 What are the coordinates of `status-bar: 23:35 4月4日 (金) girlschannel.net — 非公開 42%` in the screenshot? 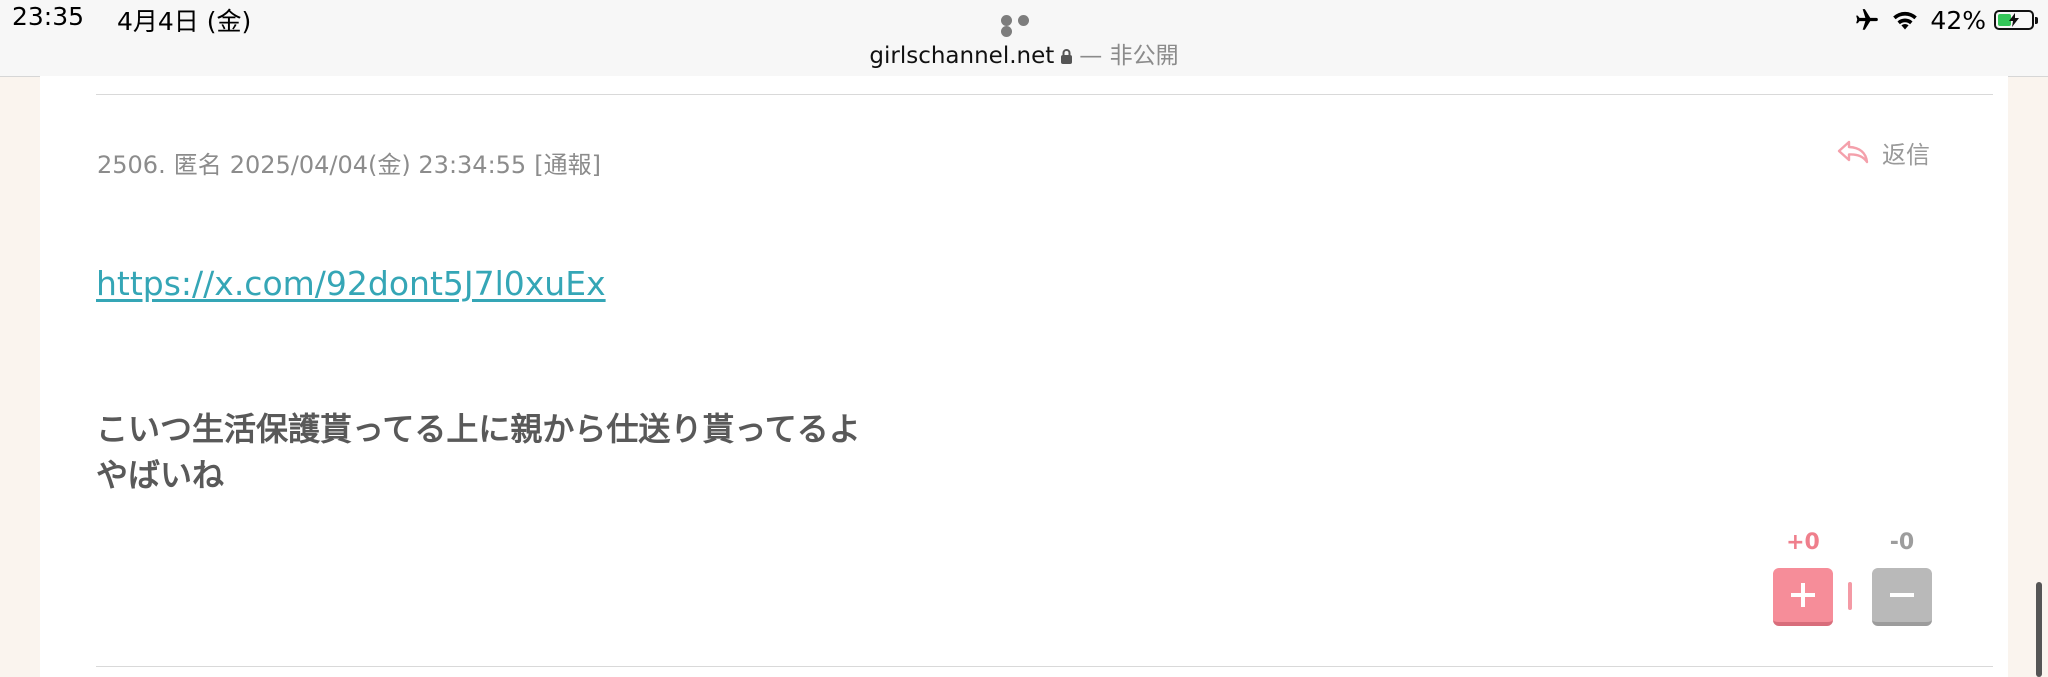 It's located at (1024, 38).